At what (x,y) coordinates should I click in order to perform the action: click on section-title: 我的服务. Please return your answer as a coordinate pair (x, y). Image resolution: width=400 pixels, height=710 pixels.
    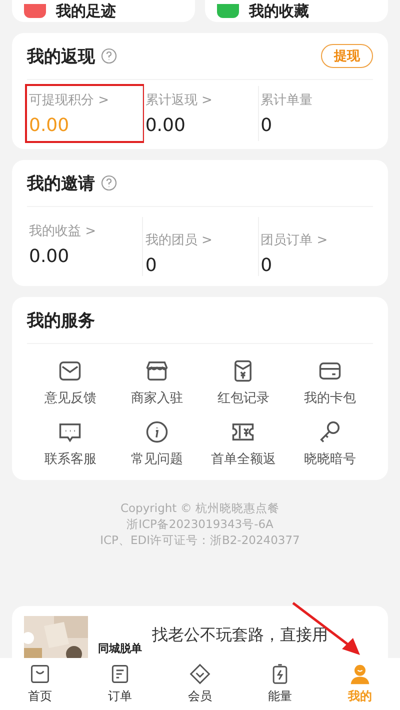
    Looking at the image, I should click on (61, 321).